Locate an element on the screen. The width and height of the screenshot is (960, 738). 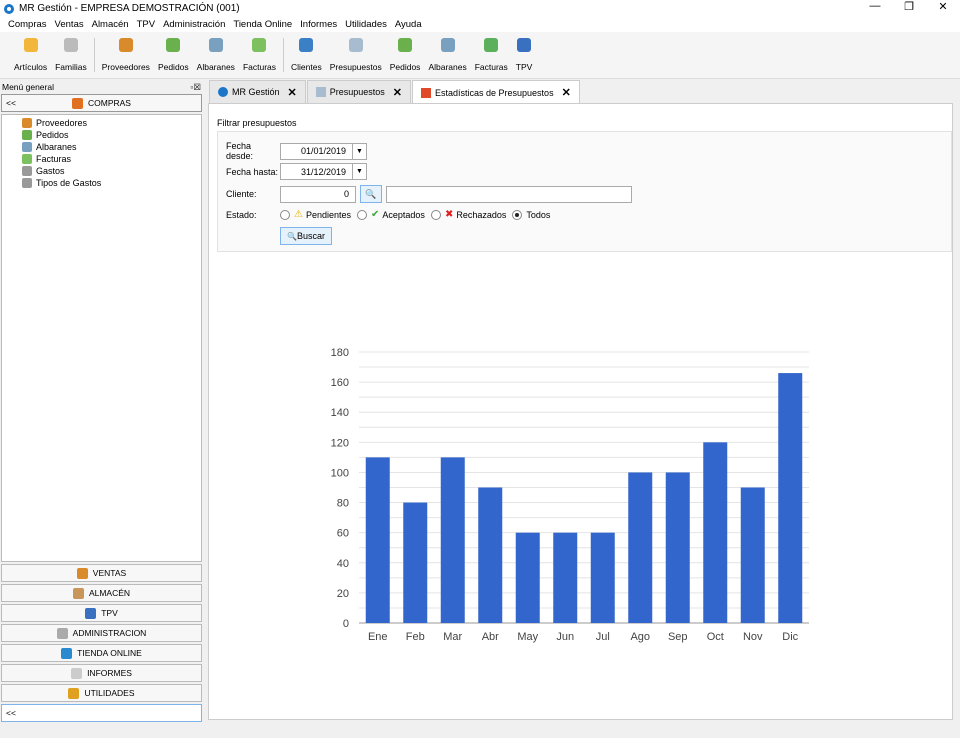
section-tienda-online: TIENDA ONLINE is located at coordinates (101, 653).